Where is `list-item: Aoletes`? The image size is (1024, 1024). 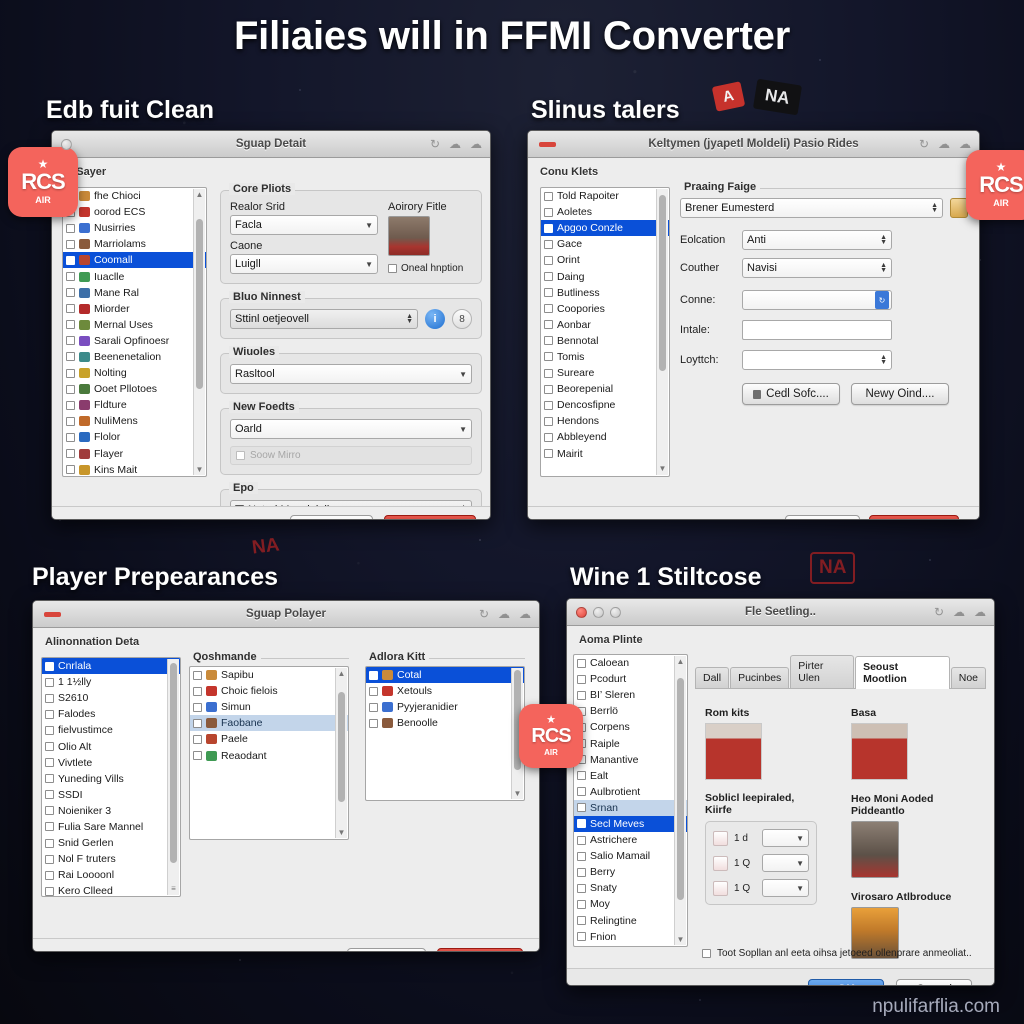
list-item: Aoletes is located at coordinates (605, 212).